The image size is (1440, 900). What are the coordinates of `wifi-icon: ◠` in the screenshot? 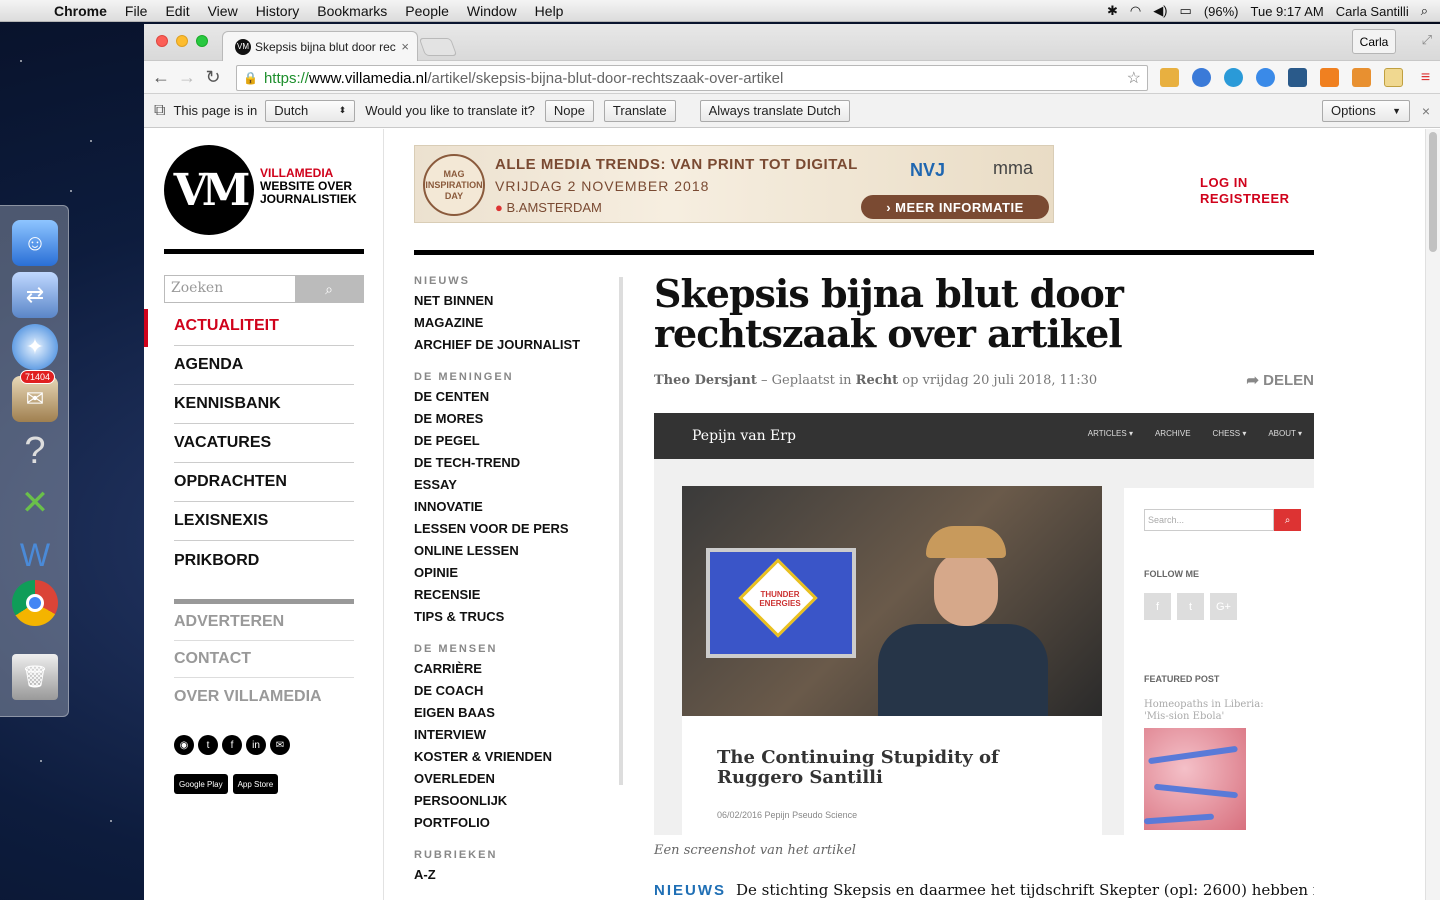 It's located at (1135, 11).